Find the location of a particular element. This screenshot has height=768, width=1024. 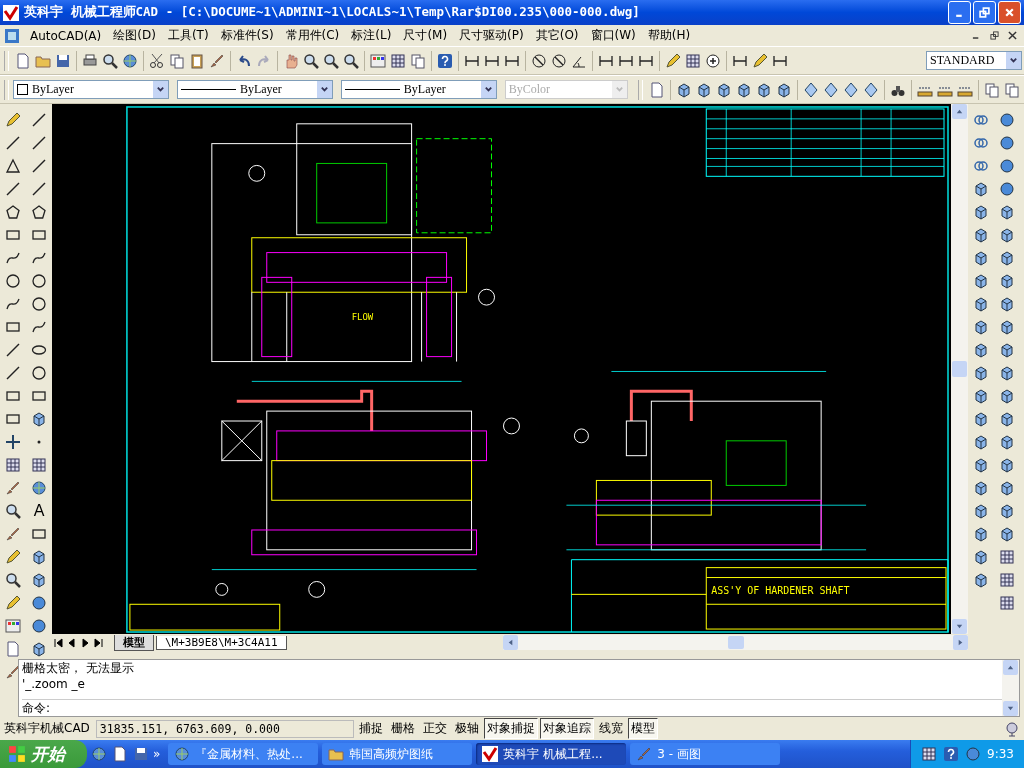

property-dropdown: ByLayer is located at coordinates (418, 89).